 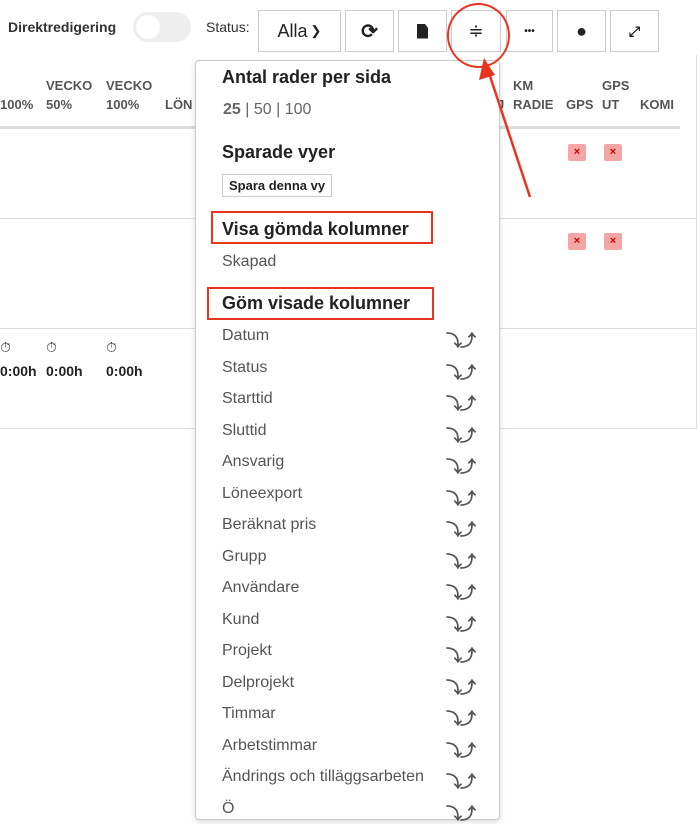 What do you see at coordinates (349, 433) in the screenshot?
I see `shown-column-item: Sluttid ⤵⤴` at bounding box center [349, 433].